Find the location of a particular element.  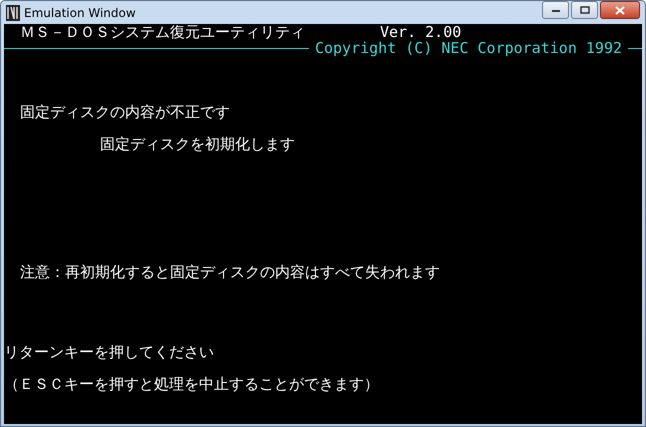

version-label: Ver. 2.00 is located at coordinates (421, 32).